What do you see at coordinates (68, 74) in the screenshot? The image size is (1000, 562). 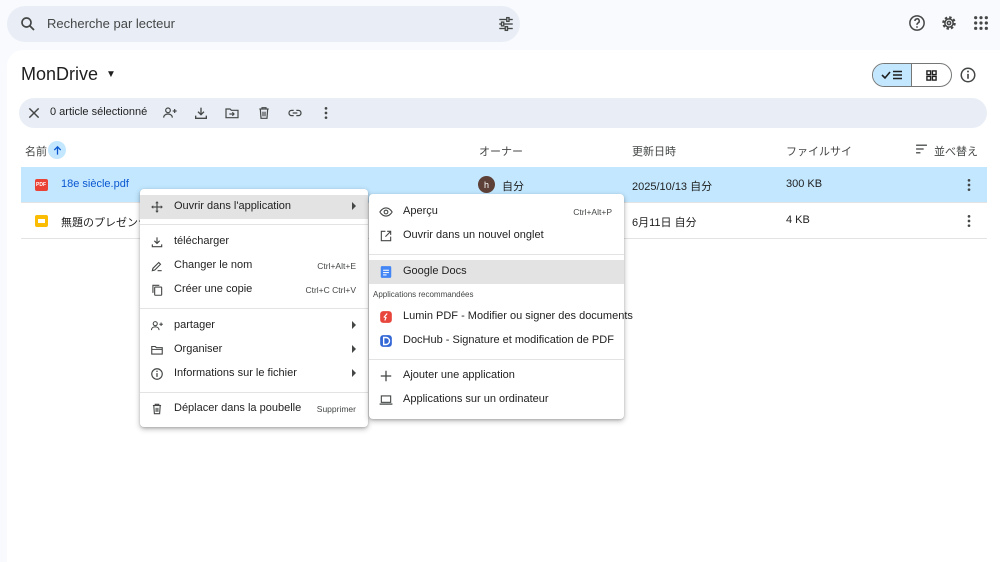 I see `drive-title-menu: MonDrive ▼` at bounding box center [68, 74].